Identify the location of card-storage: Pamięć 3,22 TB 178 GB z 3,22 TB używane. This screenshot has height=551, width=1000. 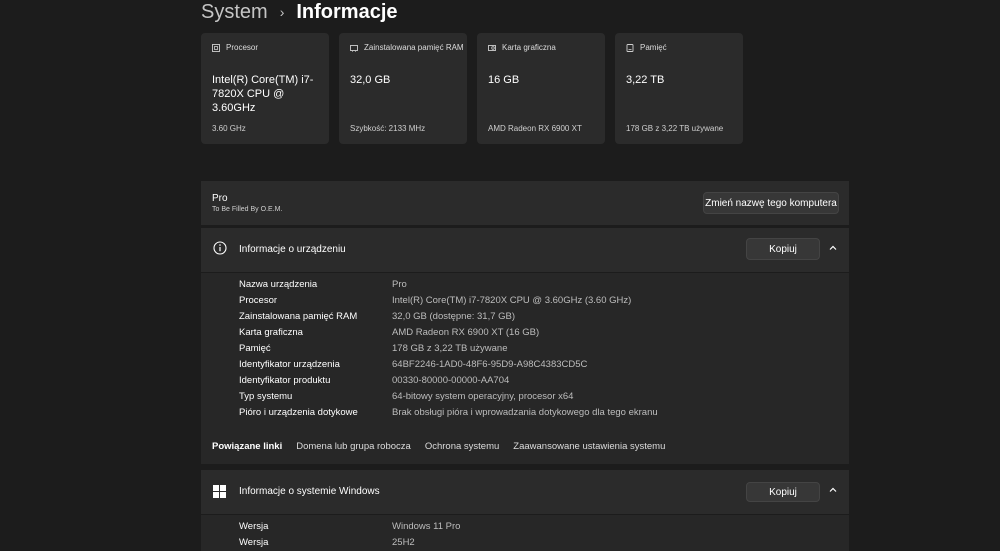
(679, 88).